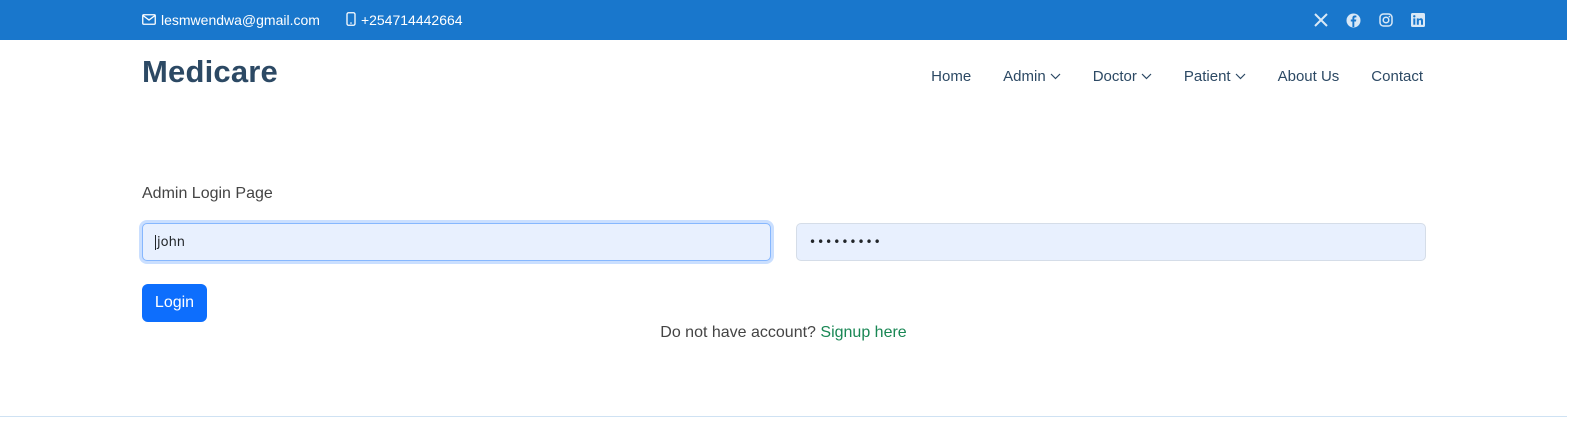  Describe the element at coordinates (845, 242) in the screenshot. I see `password-value: •••••••••` at that location.